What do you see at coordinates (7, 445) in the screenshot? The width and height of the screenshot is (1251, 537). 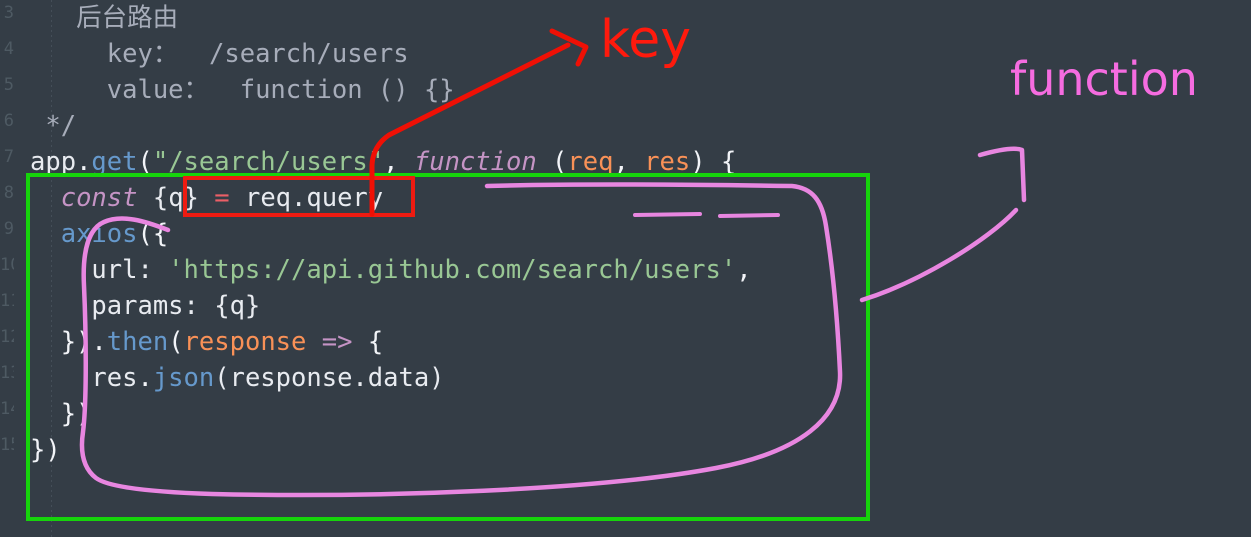 I see `gutter-line-number: 15` at bounding box center [7, 445].